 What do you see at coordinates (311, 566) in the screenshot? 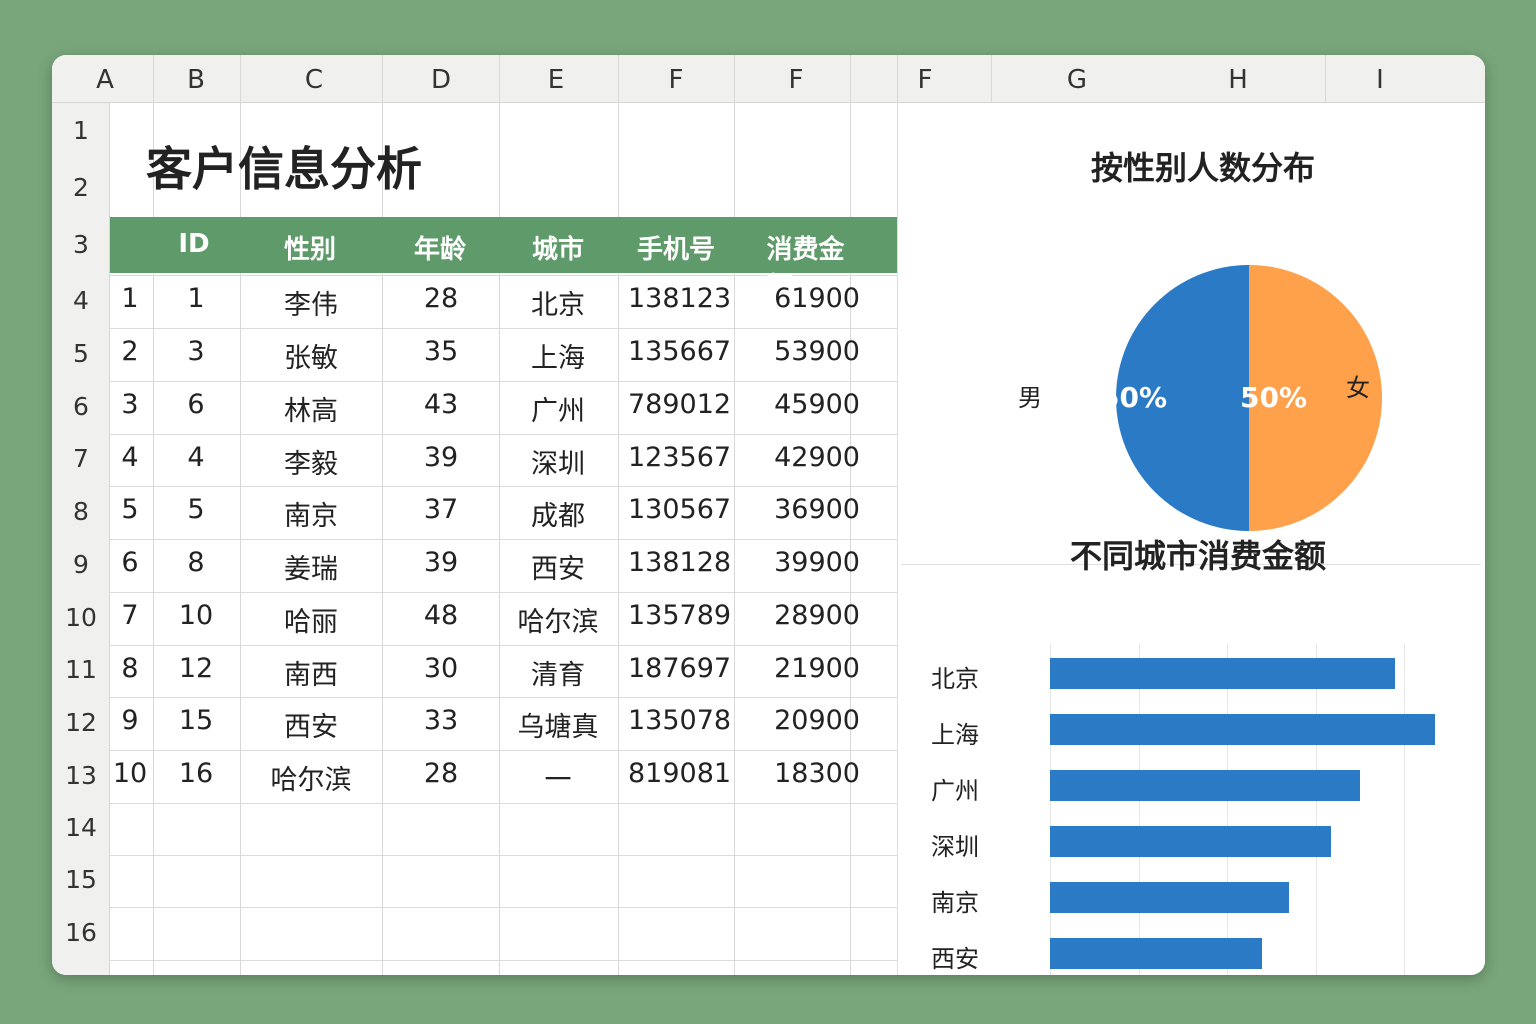
I see `table-cell: 姜瑞` at bounding box center [311, 566].